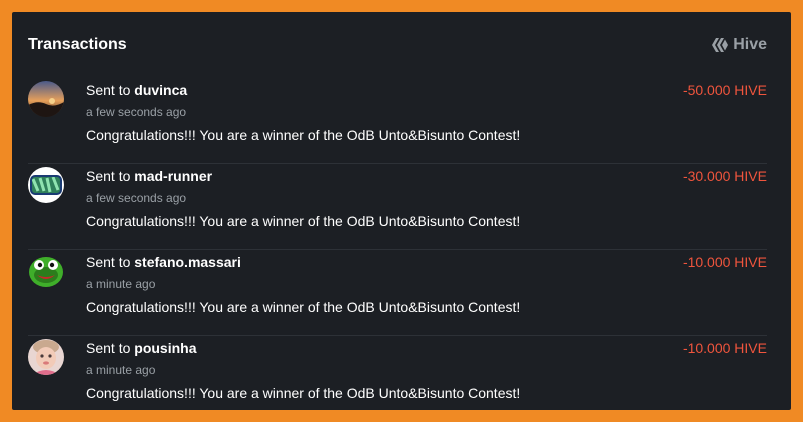 This screenshot has height=422, width=803. Describe the element at coordinates (750, 44) in the screenshot. I see `brand-label: Hive` at that location.